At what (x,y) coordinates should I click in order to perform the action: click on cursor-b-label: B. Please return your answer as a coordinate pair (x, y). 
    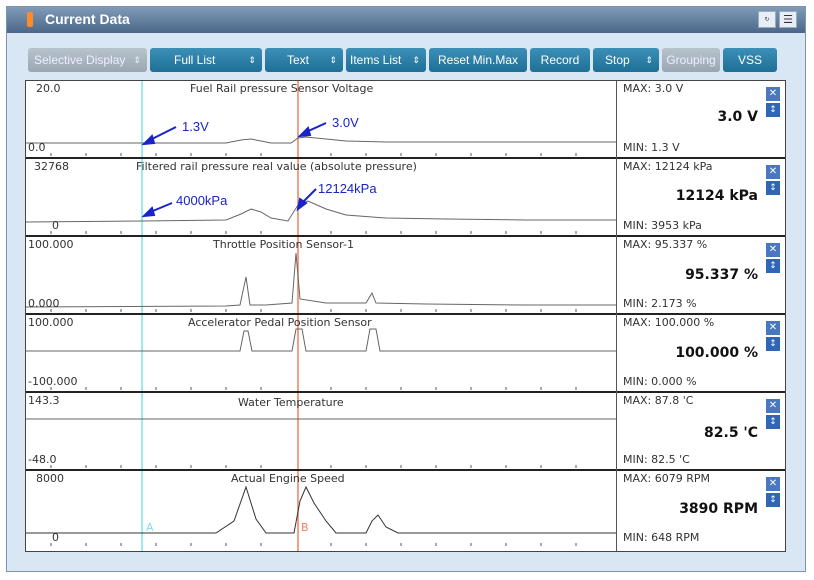
    Looking at the image, I should click on (305, 527).